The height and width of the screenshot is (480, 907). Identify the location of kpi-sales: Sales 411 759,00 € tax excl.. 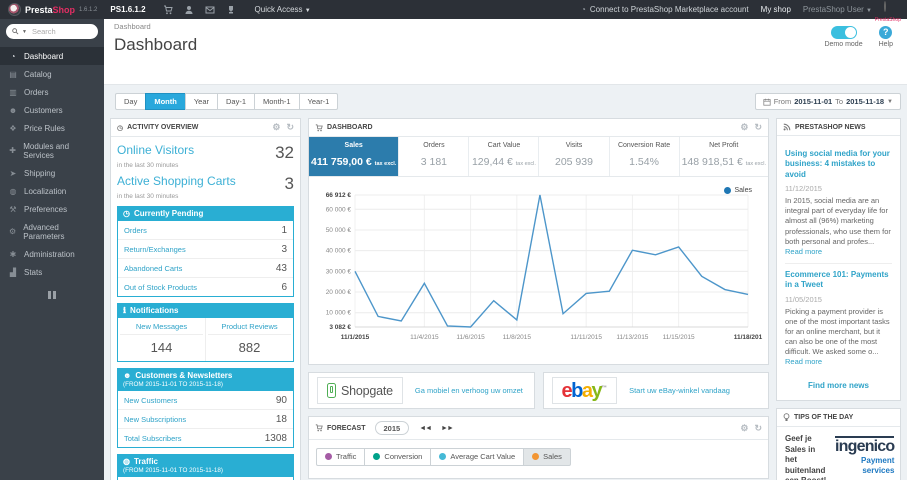
(354, 156).